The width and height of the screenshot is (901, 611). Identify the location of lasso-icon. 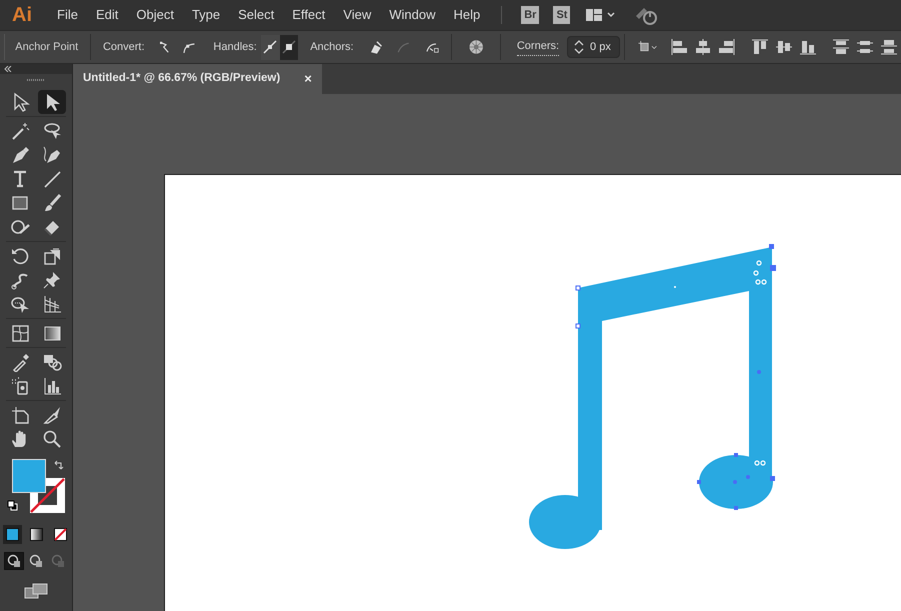
(52, 131).